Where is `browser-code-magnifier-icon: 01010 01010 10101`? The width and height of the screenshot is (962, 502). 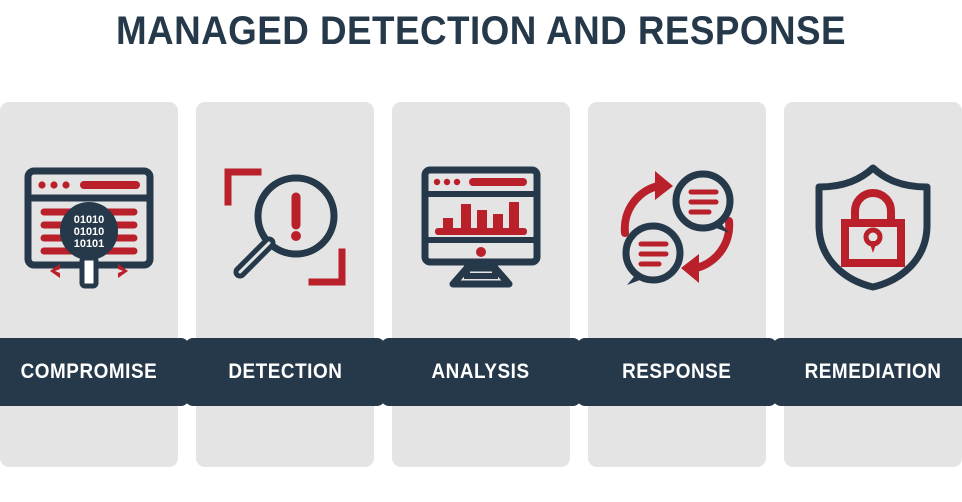 browser-code-magnifier-icon: 01010 01010 10101 is located at coordinates (89, 227).